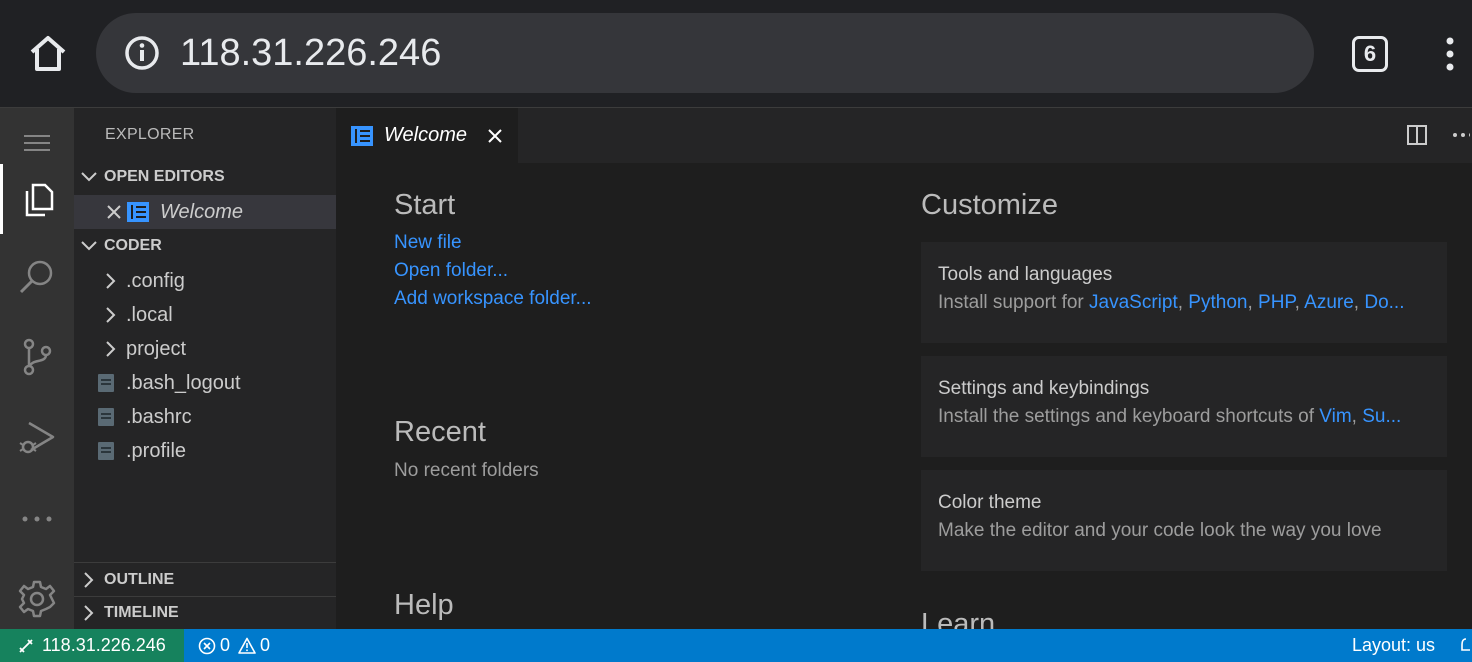 This screenshot has height=662, width=1472. I want to click on status-bar: 118.31.226.246 0 0 Layout: us, so click(736, 645).